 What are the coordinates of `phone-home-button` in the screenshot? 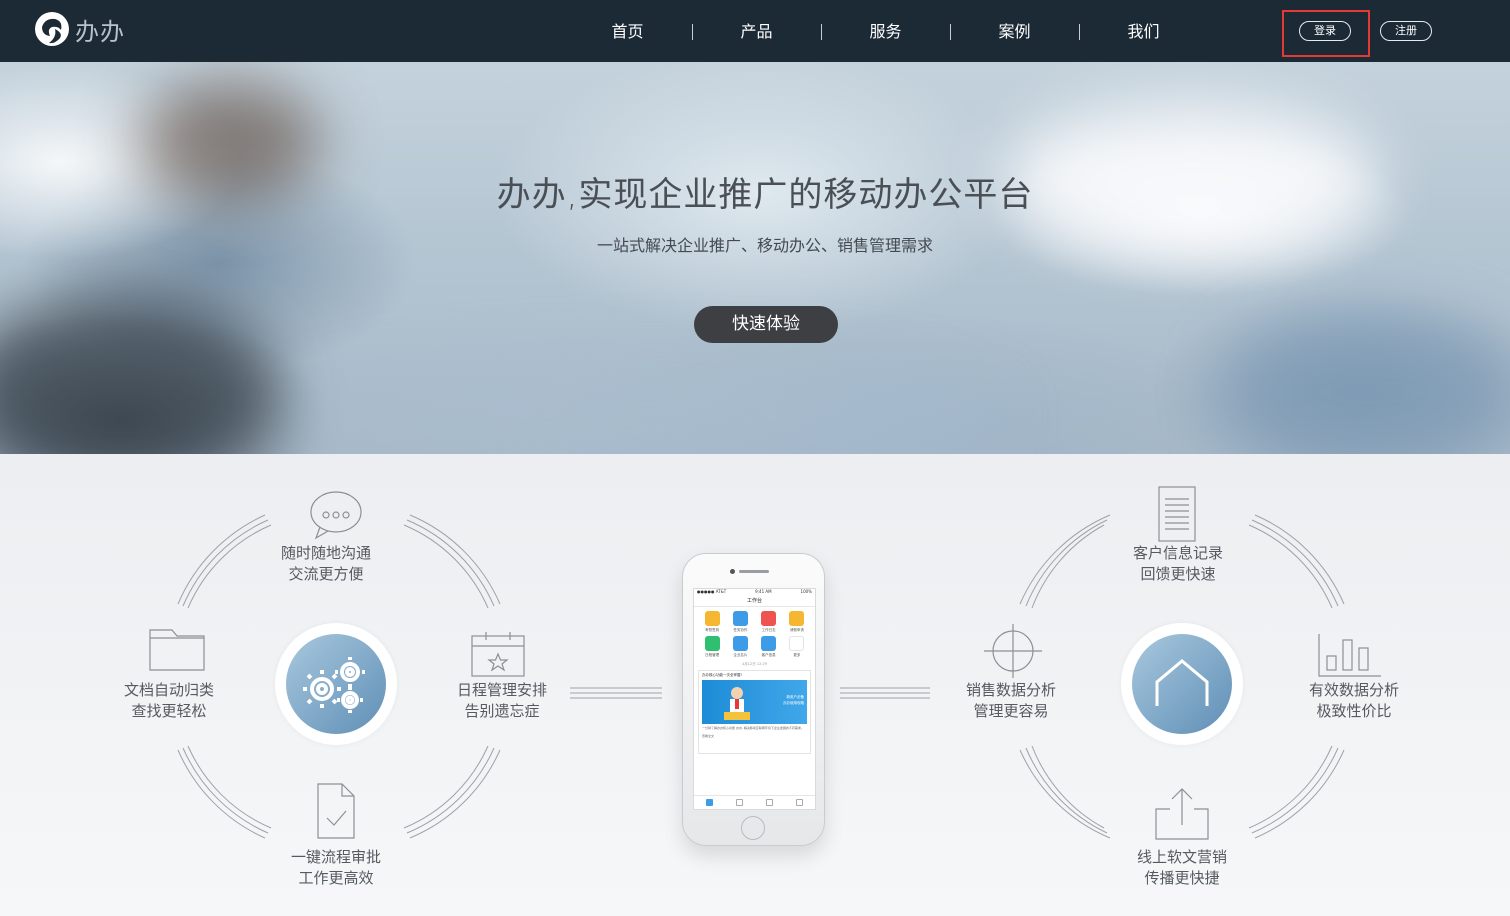 It's located at (753, 828).